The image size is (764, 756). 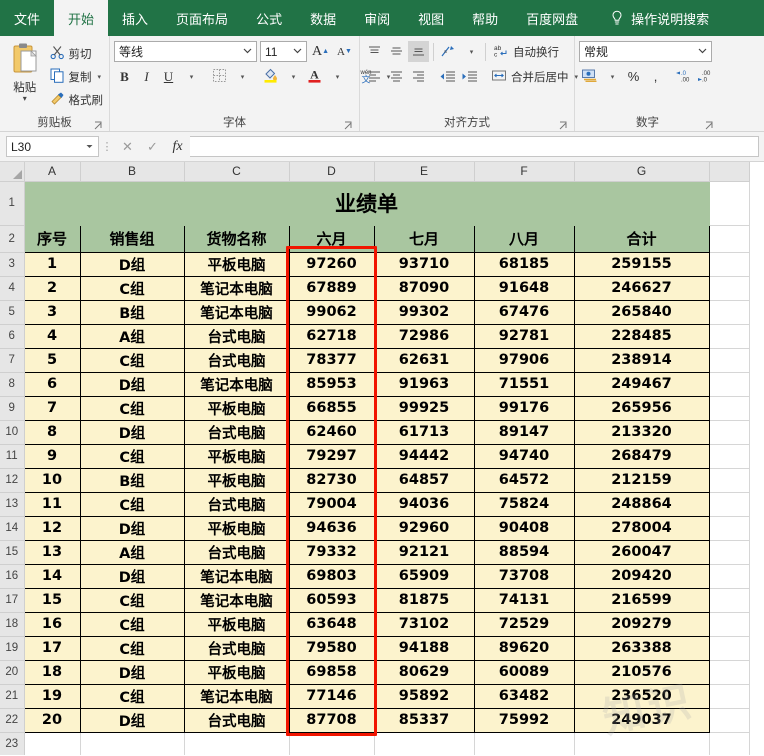 What do you see at coordinates (247, 52) in the screenshot?
I see `font-name-chevron-down-icon` at bounding box center [247, 52].